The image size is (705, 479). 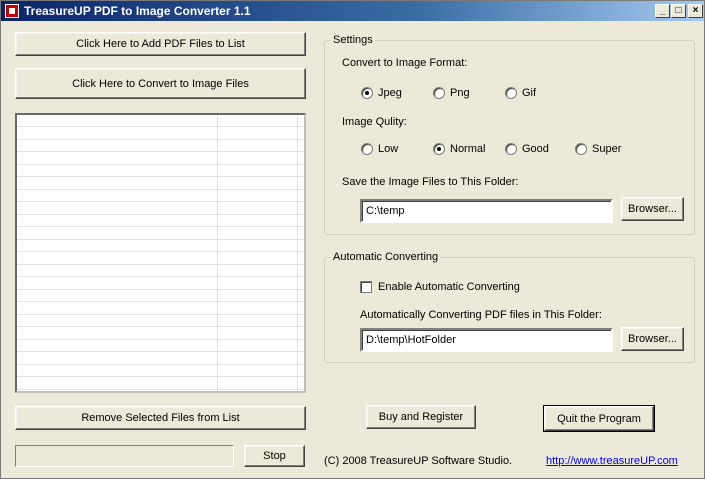 What do you see at coordinates (160, 44) in the screenshot?
I see `add-pdf-files-button: Click Here to Add PDF Files to List` at bounding box center [160, 44].